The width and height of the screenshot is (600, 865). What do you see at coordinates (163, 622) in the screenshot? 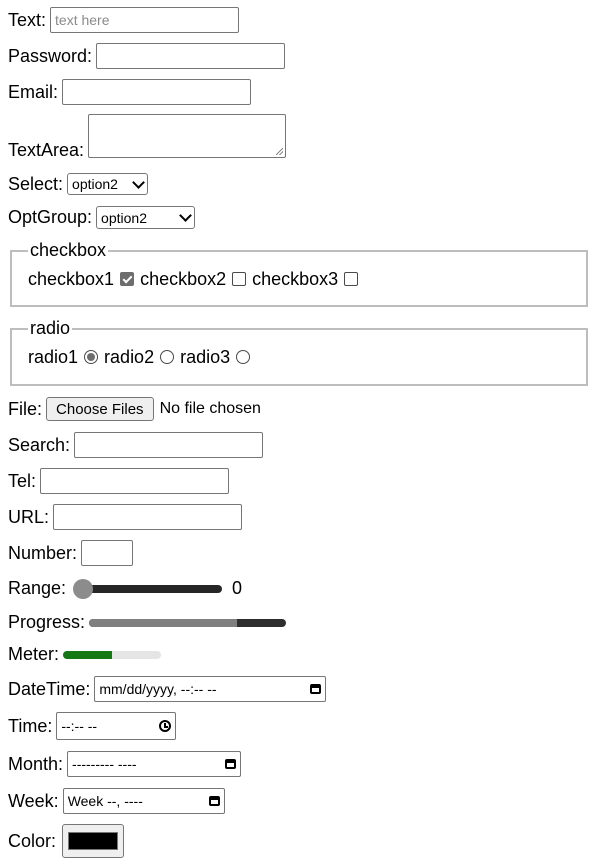
I see `progress-fill` at bounding box center [163, 622].